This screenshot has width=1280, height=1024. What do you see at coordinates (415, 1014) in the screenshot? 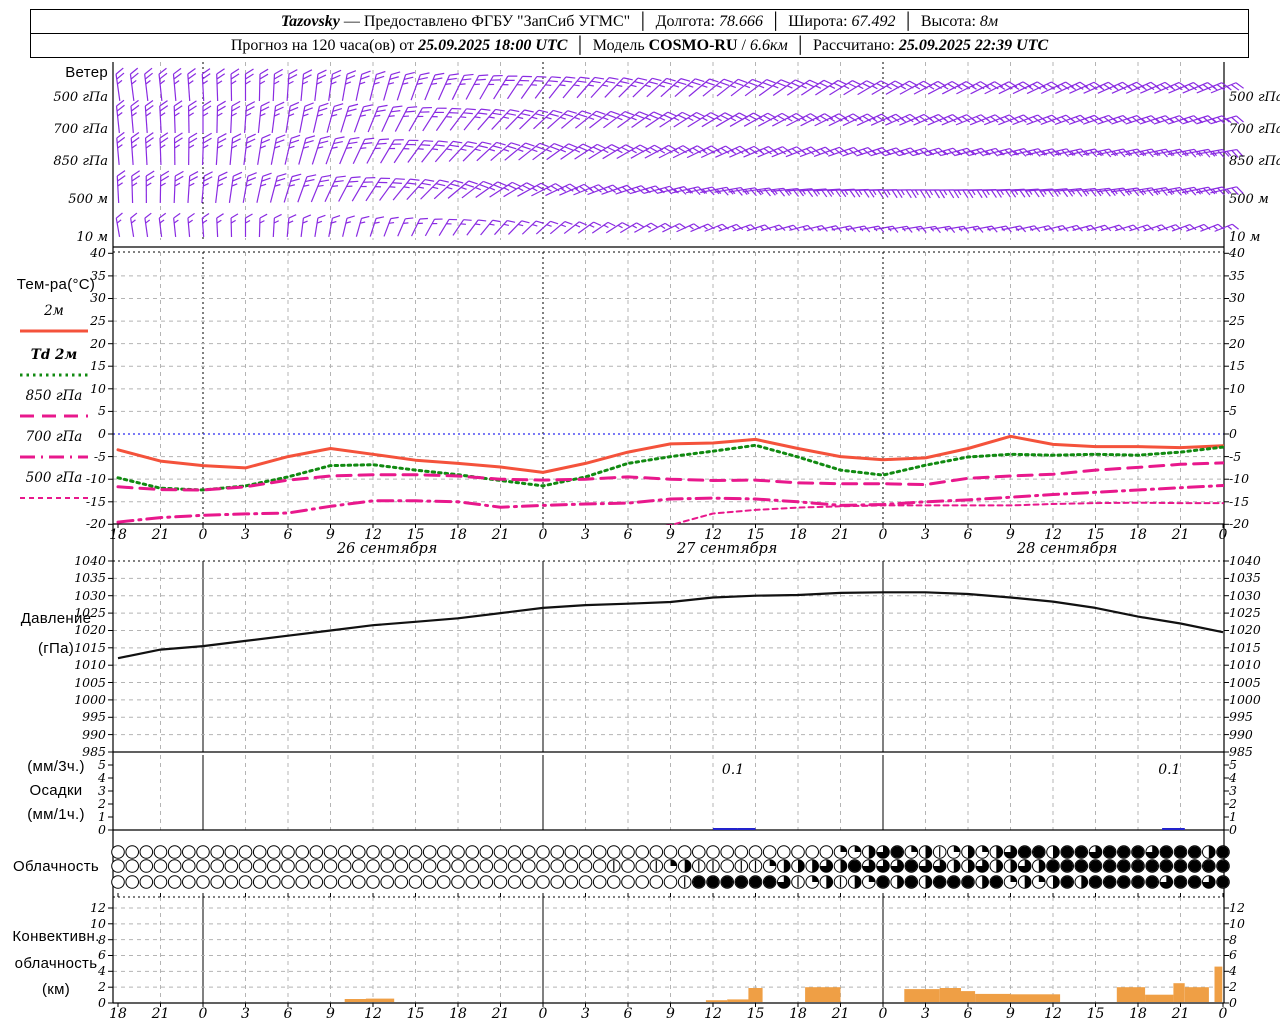
I see `hour-label-bottom: 15` at bounding box center [415, 1014].